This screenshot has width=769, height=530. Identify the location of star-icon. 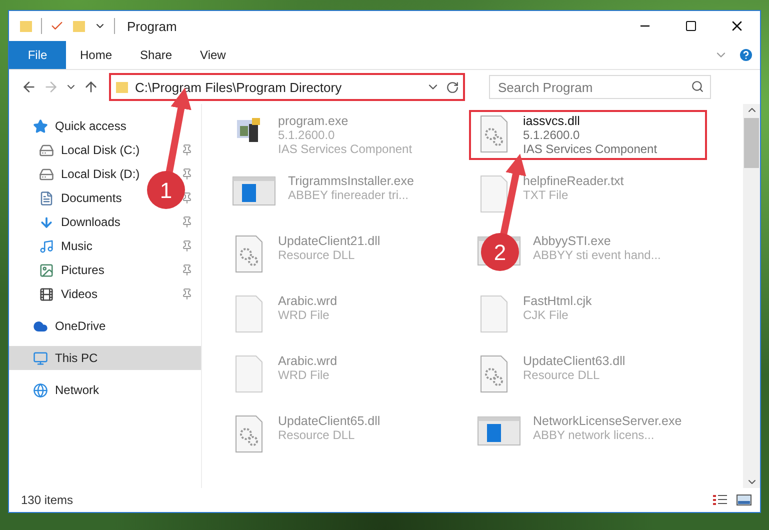
(40, 126).